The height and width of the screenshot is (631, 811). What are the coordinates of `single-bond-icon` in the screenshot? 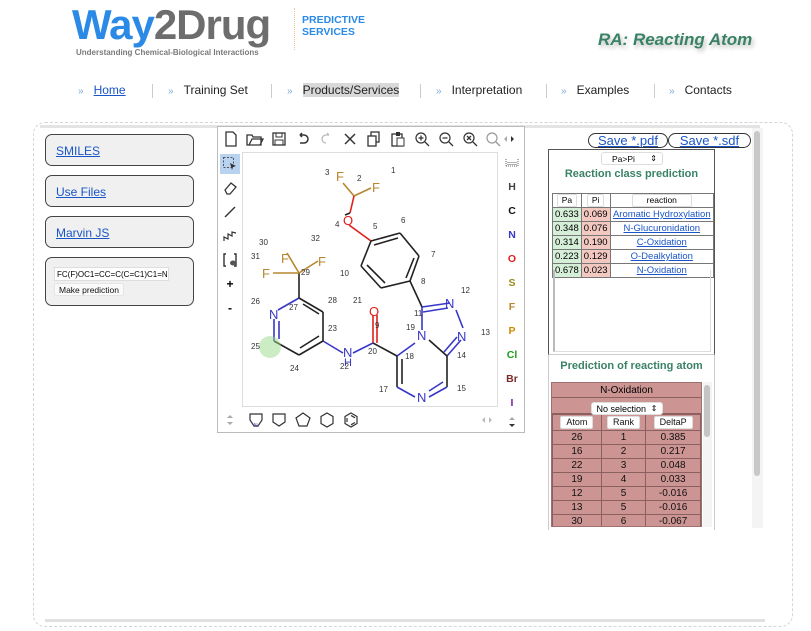 It's located at (230, 212).